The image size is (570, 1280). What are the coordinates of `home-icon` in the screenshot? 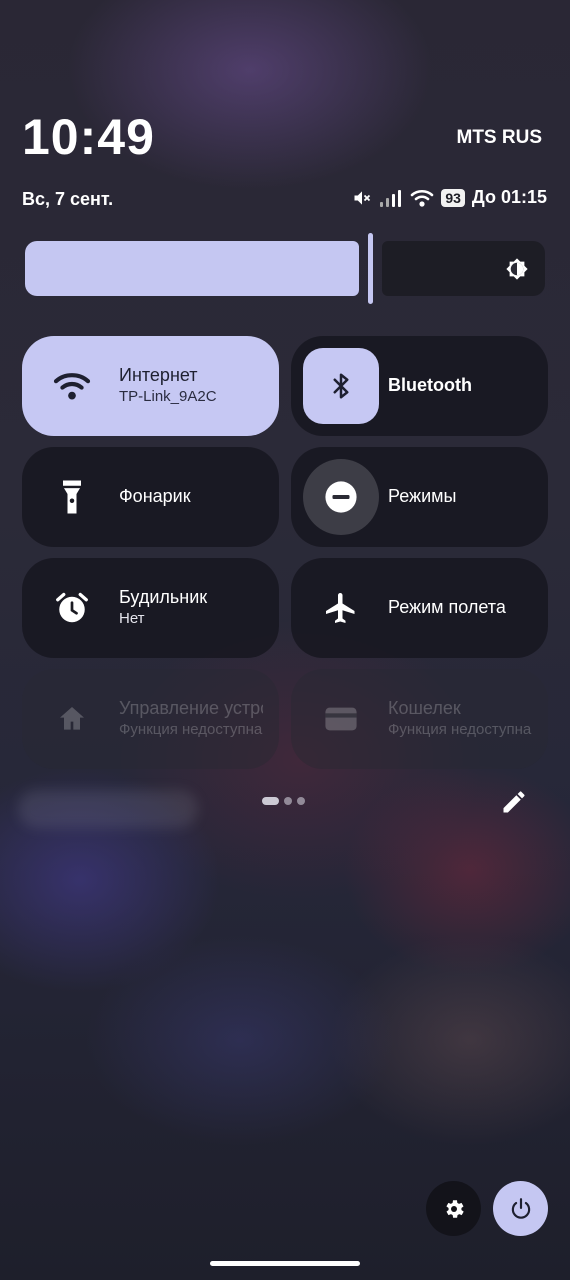 It's located at (72, 719).